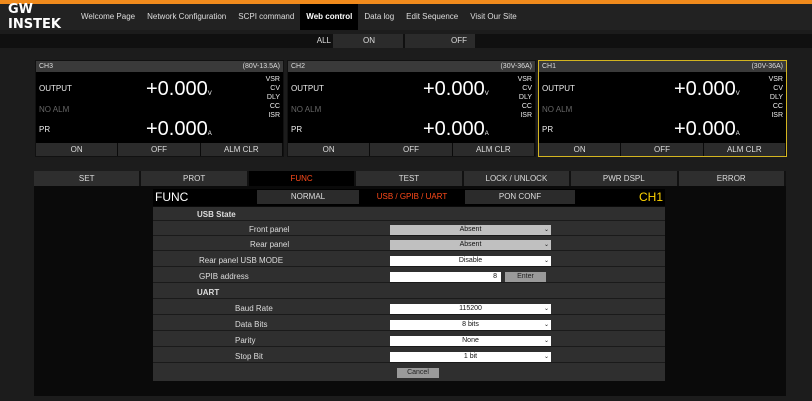  I want to click on channel-range: (80V-13.5A), so click(261, 66).